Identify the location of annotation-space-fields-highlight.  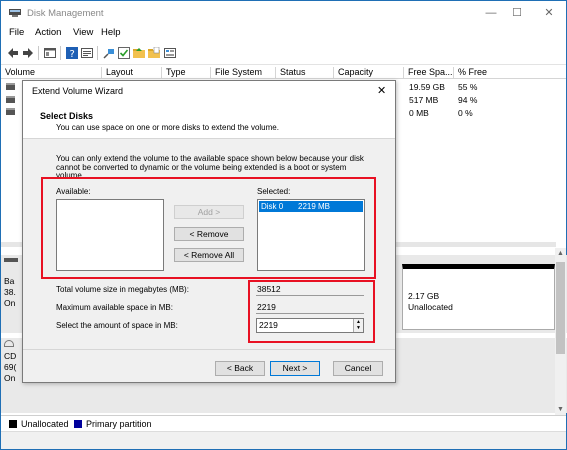
(311, 311).